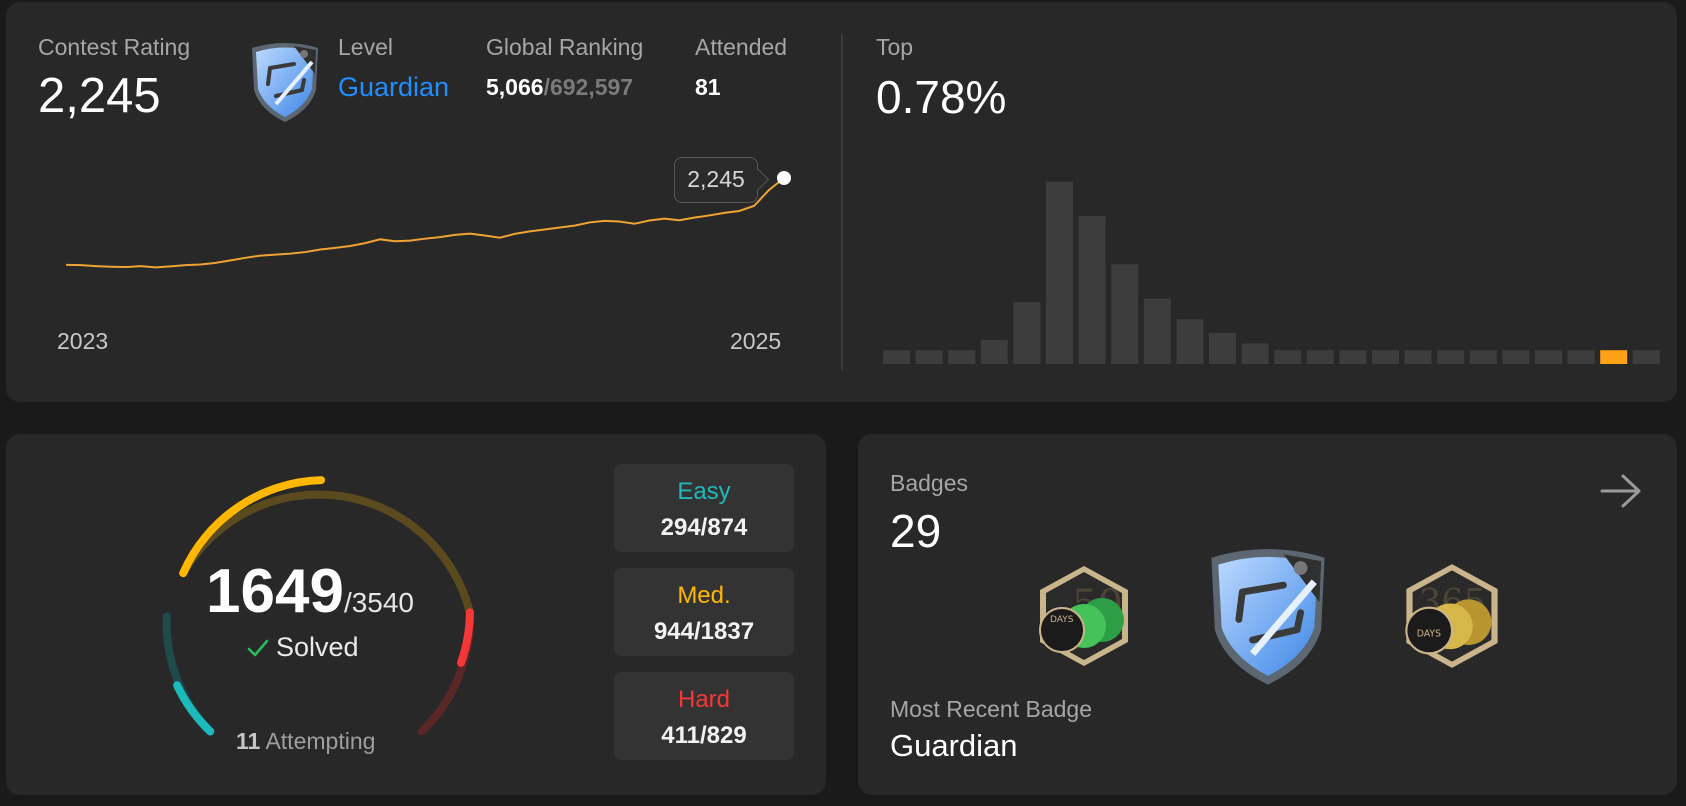 The width and height of the screenshot is (1686, 806). What do you see at coordinates (704, 491) in the screenshot?
I see `easy-label: Easy` at bounding box center [704, 491].